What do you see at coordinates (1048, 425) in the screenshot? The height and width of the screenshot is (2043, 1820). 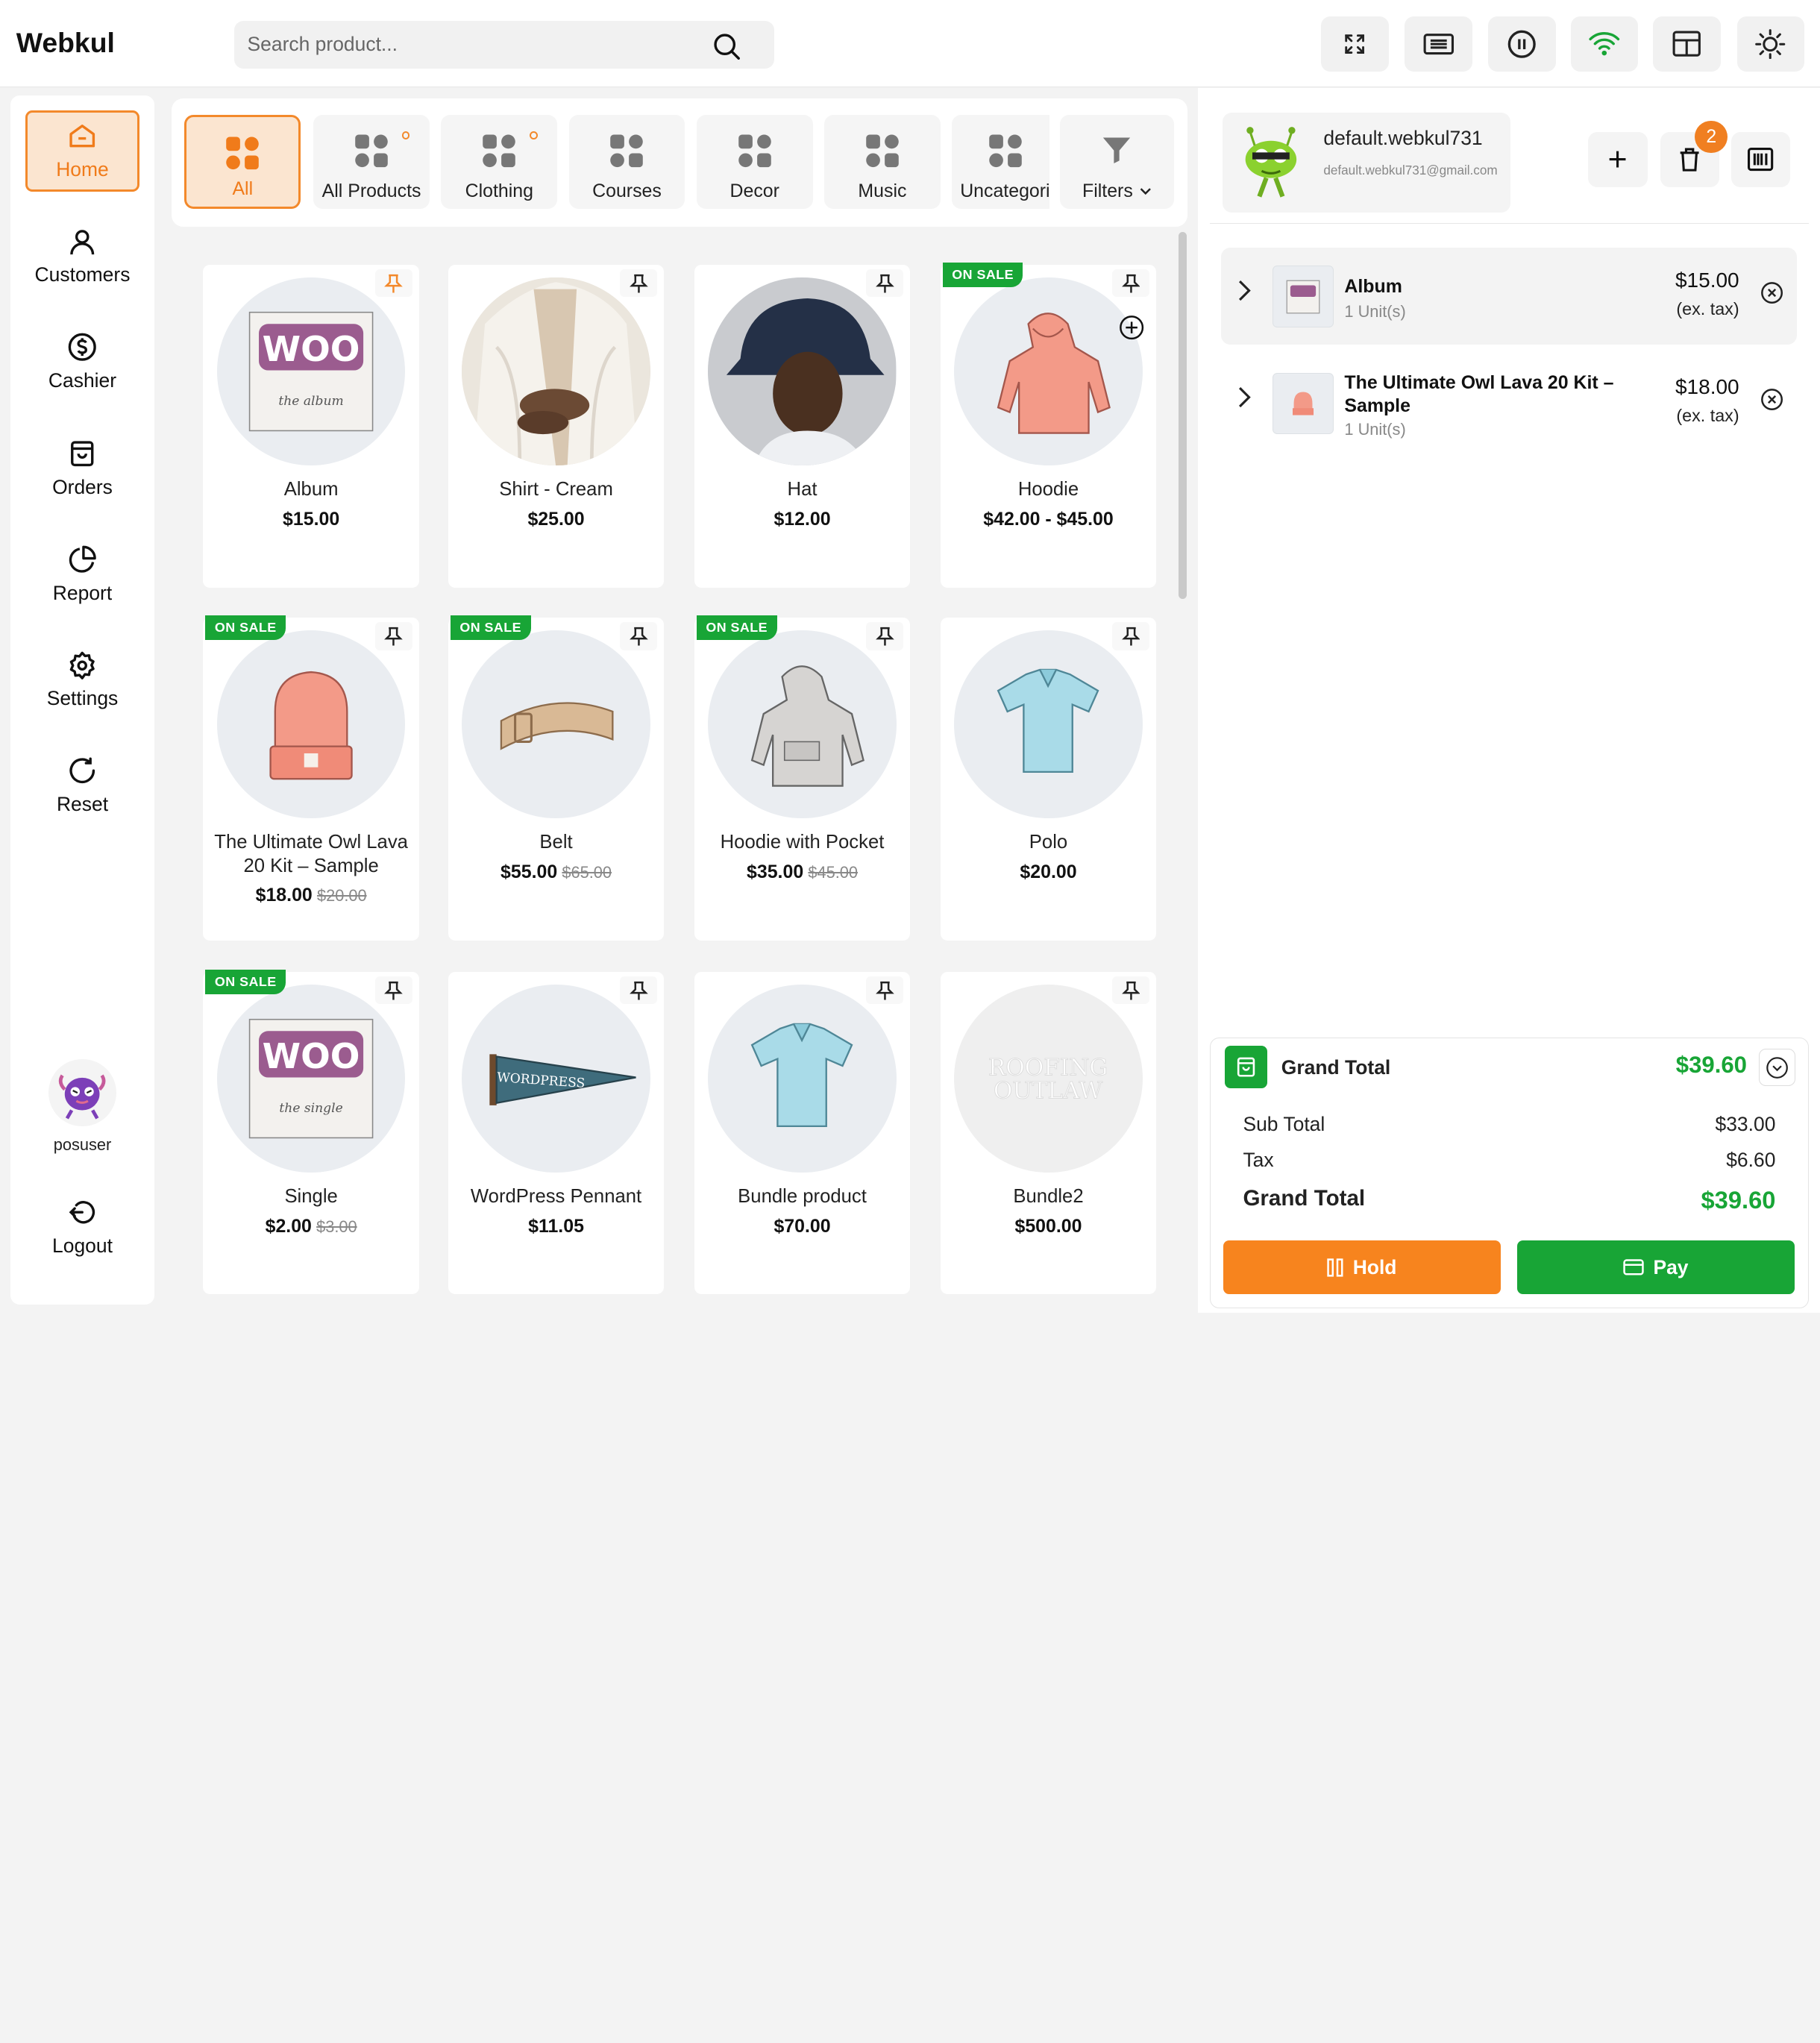 I see `product-card: ON SALE Hoodie $42.00 - $45.00` at bounding box center [1048, 425].